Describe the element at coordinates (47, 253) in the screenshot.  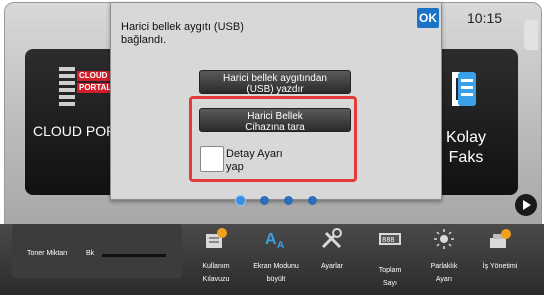
I see `toner-label: Toner Miktarı` at that location.